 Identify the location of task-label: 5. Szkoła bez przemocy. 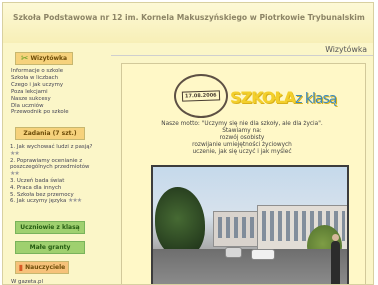
(42, 194).